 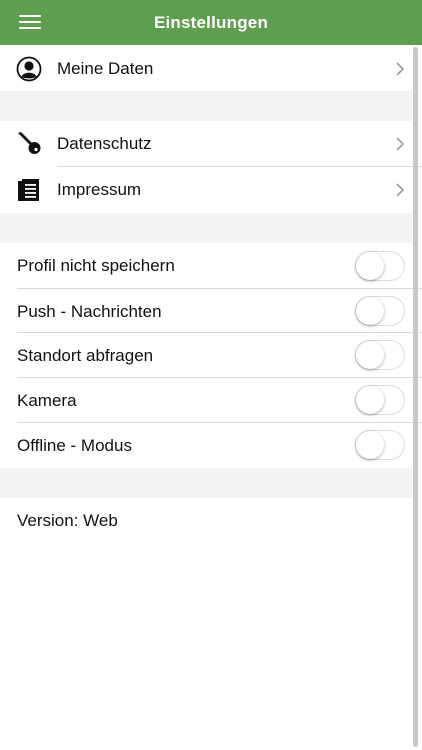 I want to click on settings-item-datenschutz: Datenschutz, so click(x=206, y=143).